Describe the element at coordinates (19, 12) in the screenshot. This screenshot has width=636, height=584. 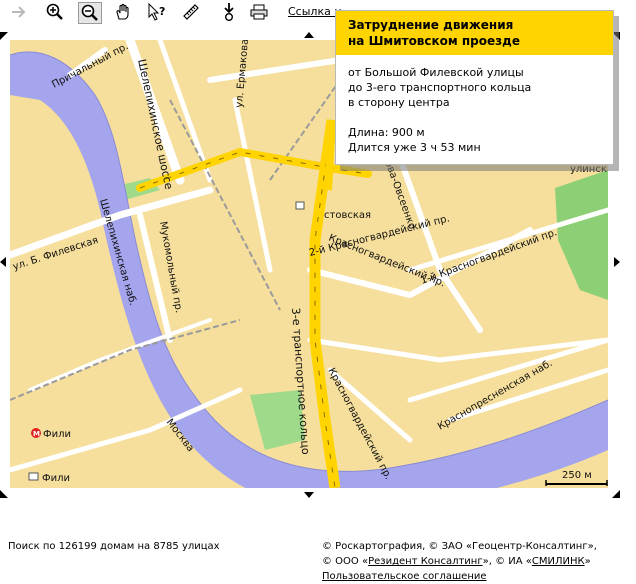
I see `arrow-right-icon` at that location.